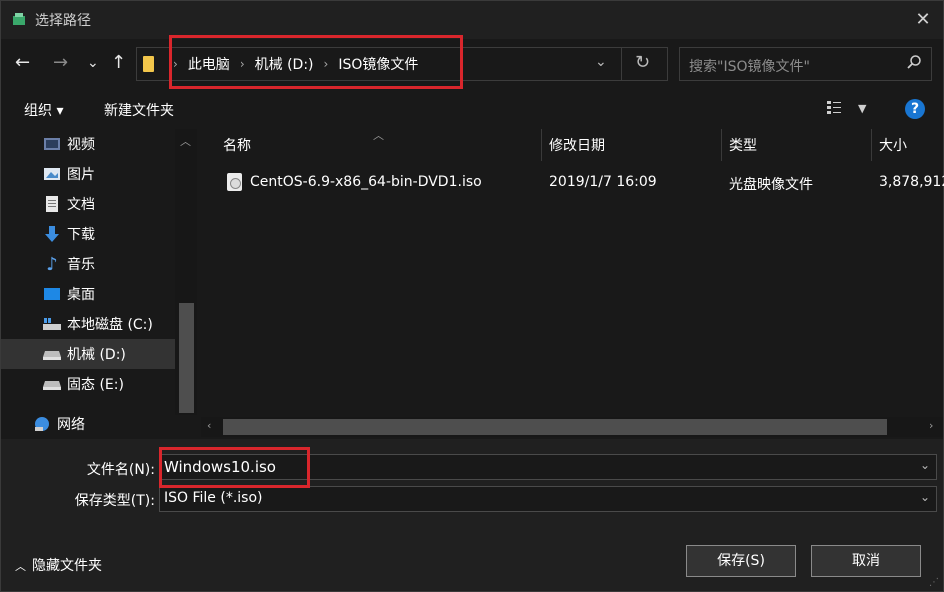 The width and height of the screenshot is (944, 592). I want to click on horizontal-scrollbar: ‹ ›, so click(572, 427).